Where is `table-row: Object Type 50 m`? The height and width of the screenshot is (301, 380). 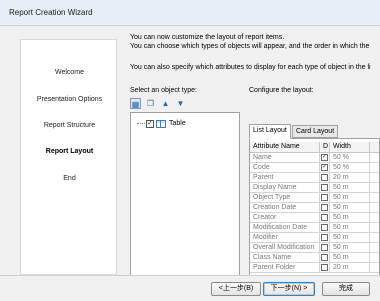
table-row: Object Type 50 m is located at coordinates (314, 198).